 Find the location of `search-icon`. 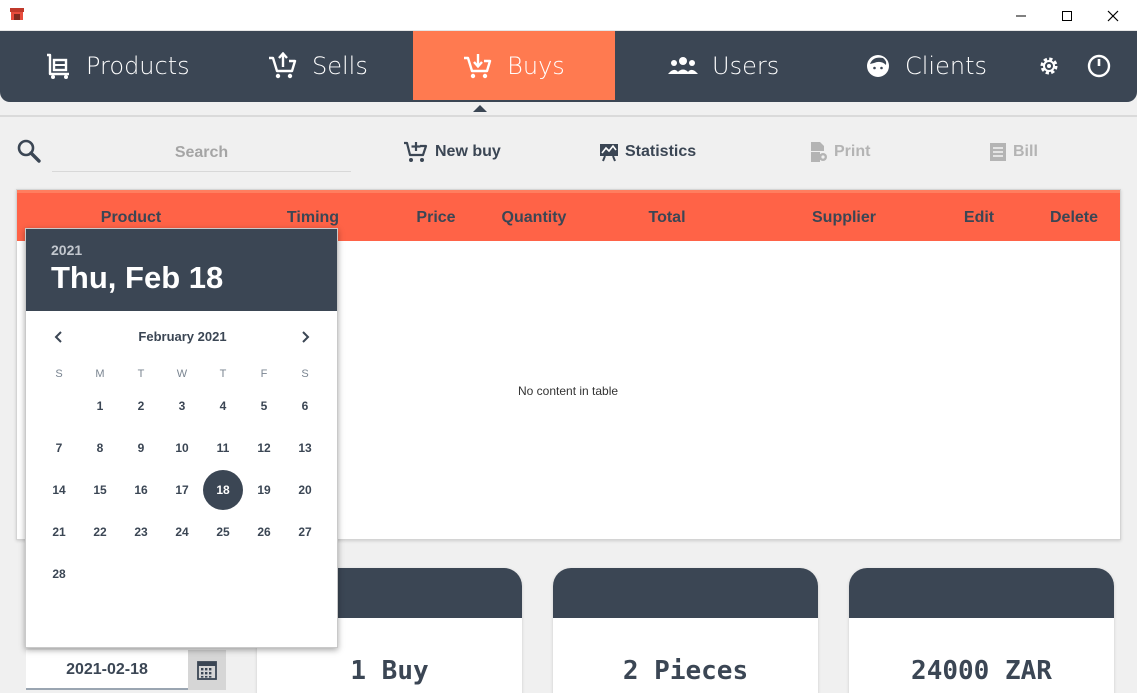

search-icon is located at coordinates (29, 151).